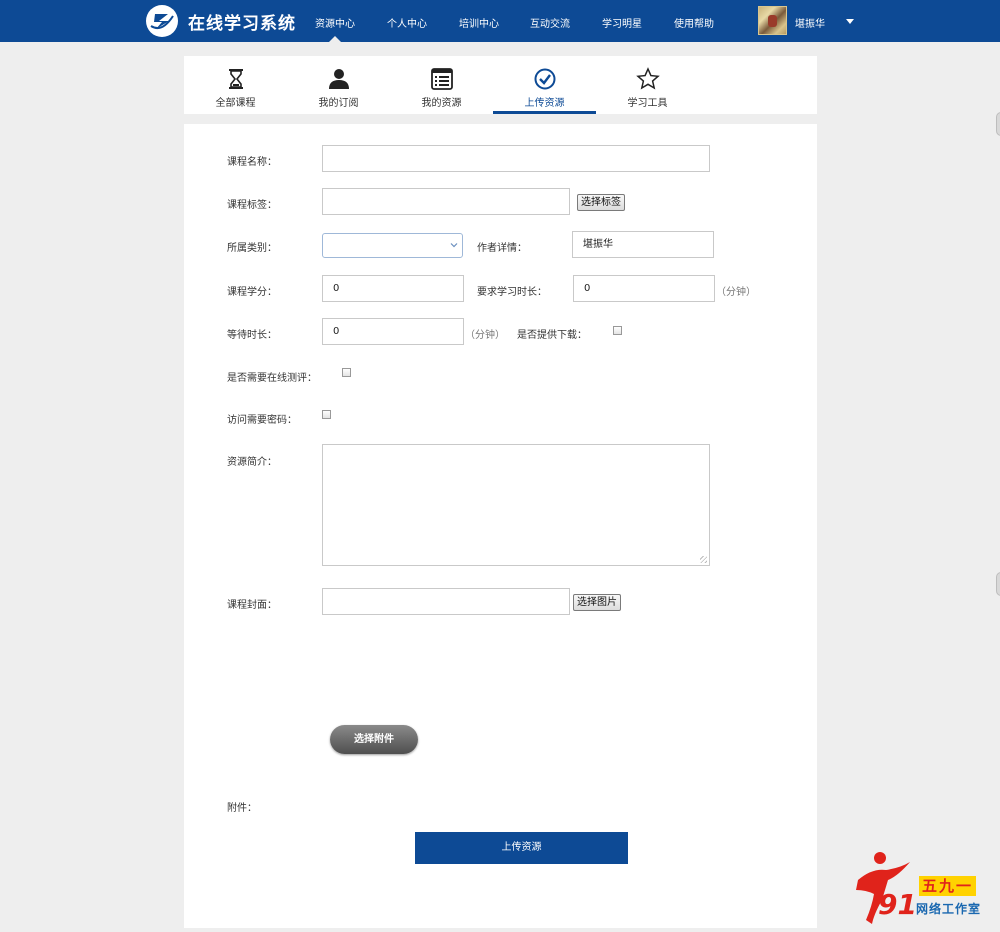 This screenshot has width=1000, height=932. Describe the element at coordinates (949, 909) in the screenshot. I see `watermark-bottom-text: 网络工作室` at that location.